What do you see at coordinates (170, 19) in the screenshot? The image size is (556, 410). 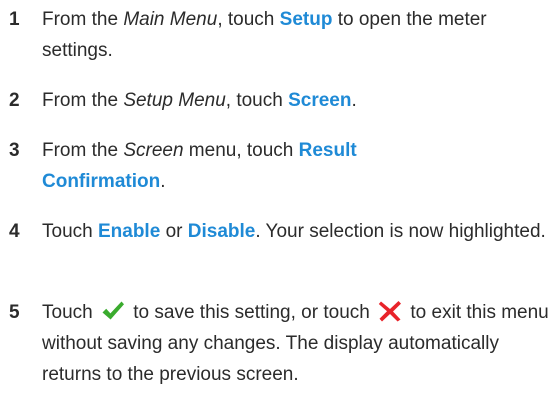 I see `menu-name: Main Menu` at bounding box center [170, 19].